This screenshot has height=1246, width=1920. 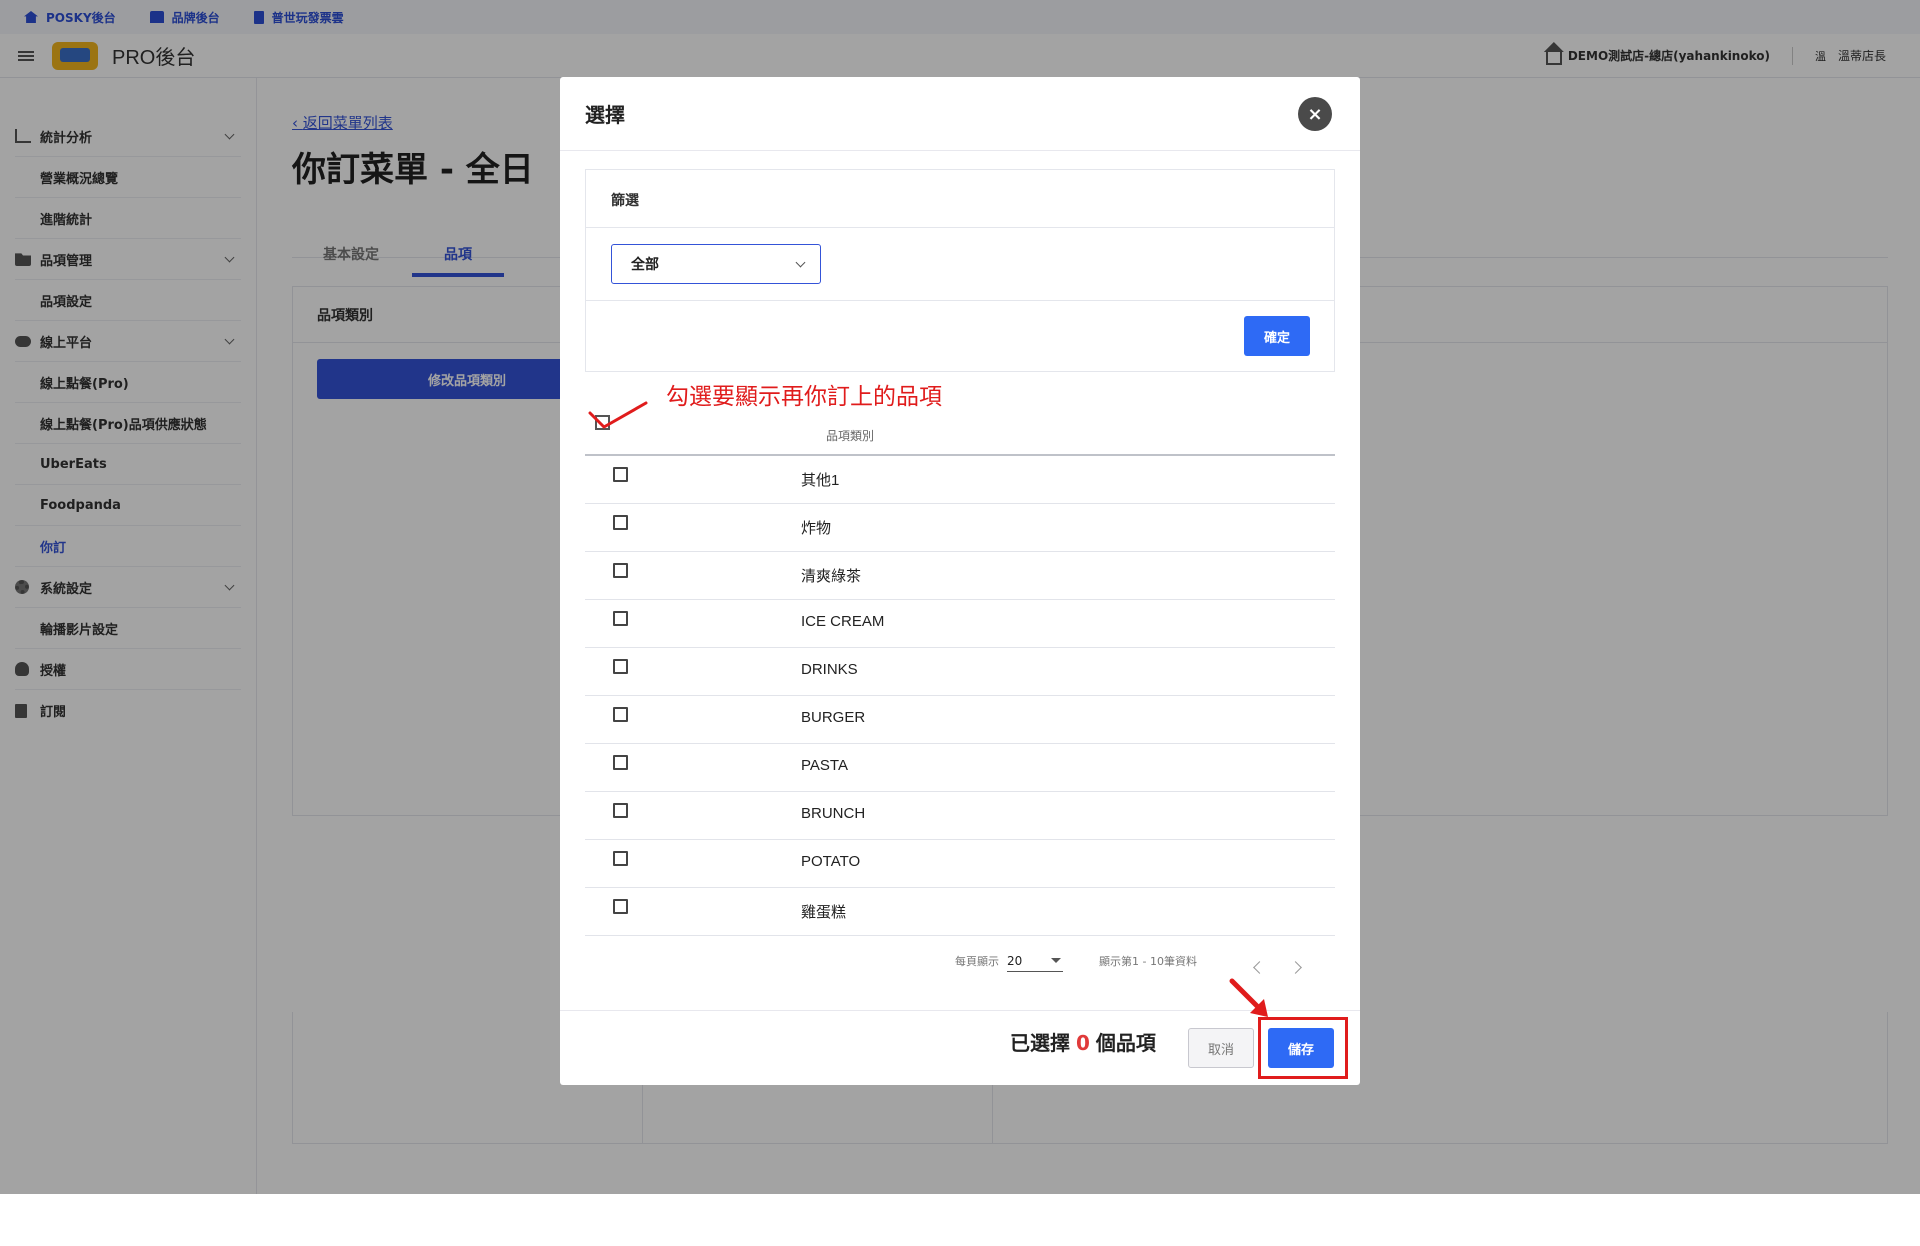 I want to click on row-label: POTATO, so click(x=831, y=861).